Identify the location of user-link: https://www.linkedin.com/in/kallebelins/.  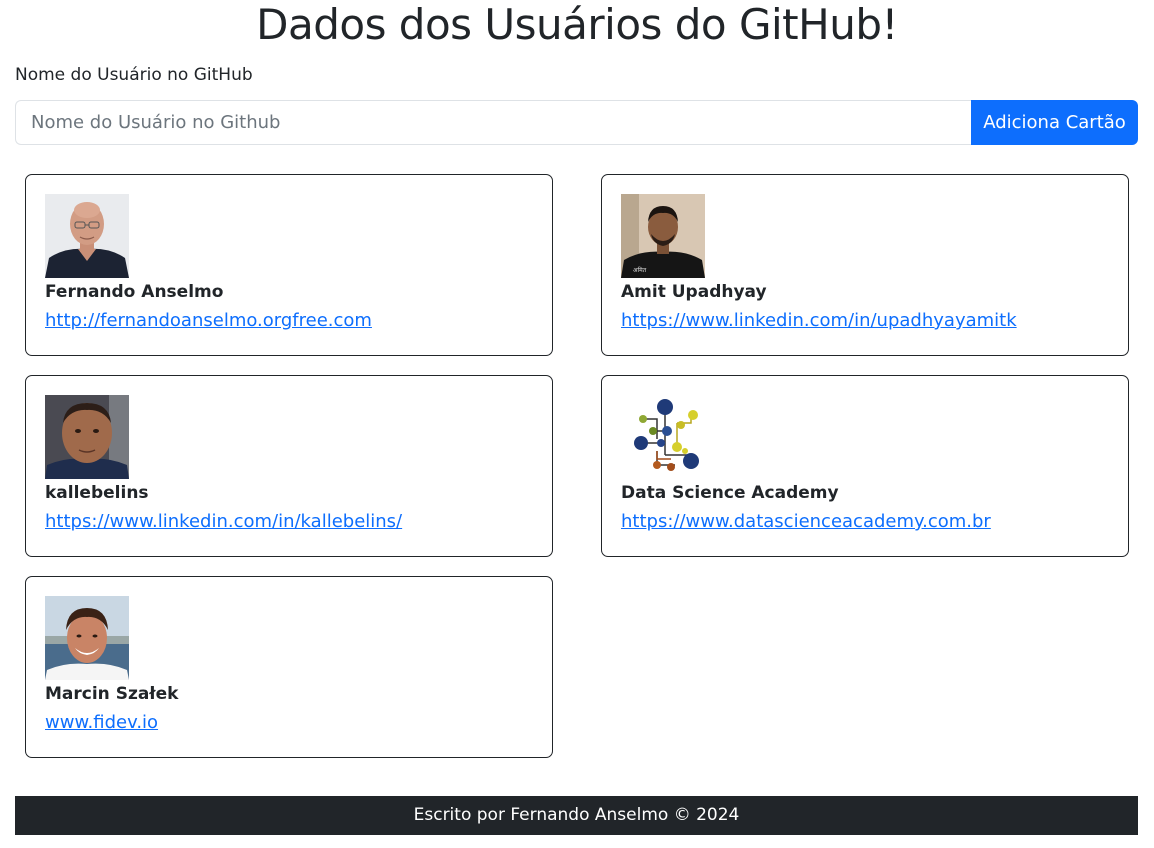
(223, 522).